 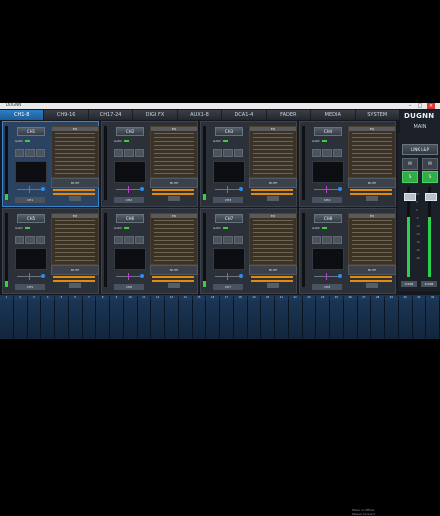 I want to click on channel-select-button: CH7, so click(x=229, y=218).